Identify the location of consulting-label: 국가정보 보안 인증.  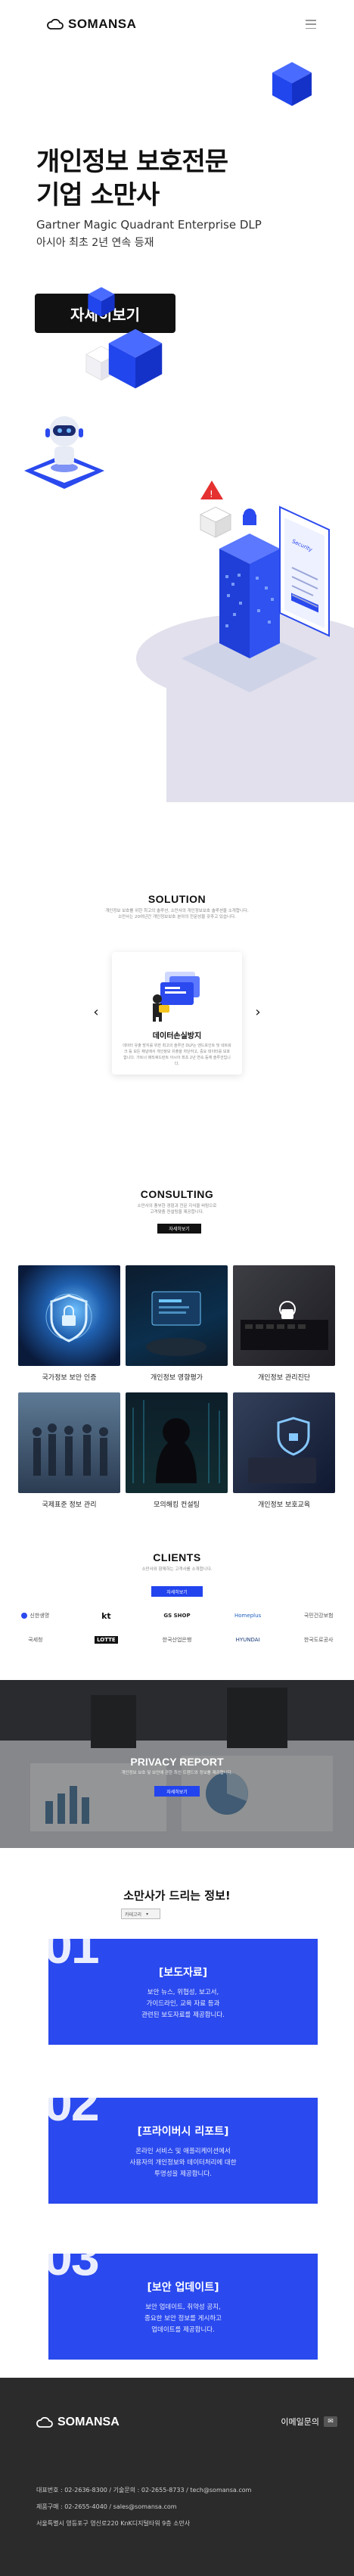
(69, 1378).